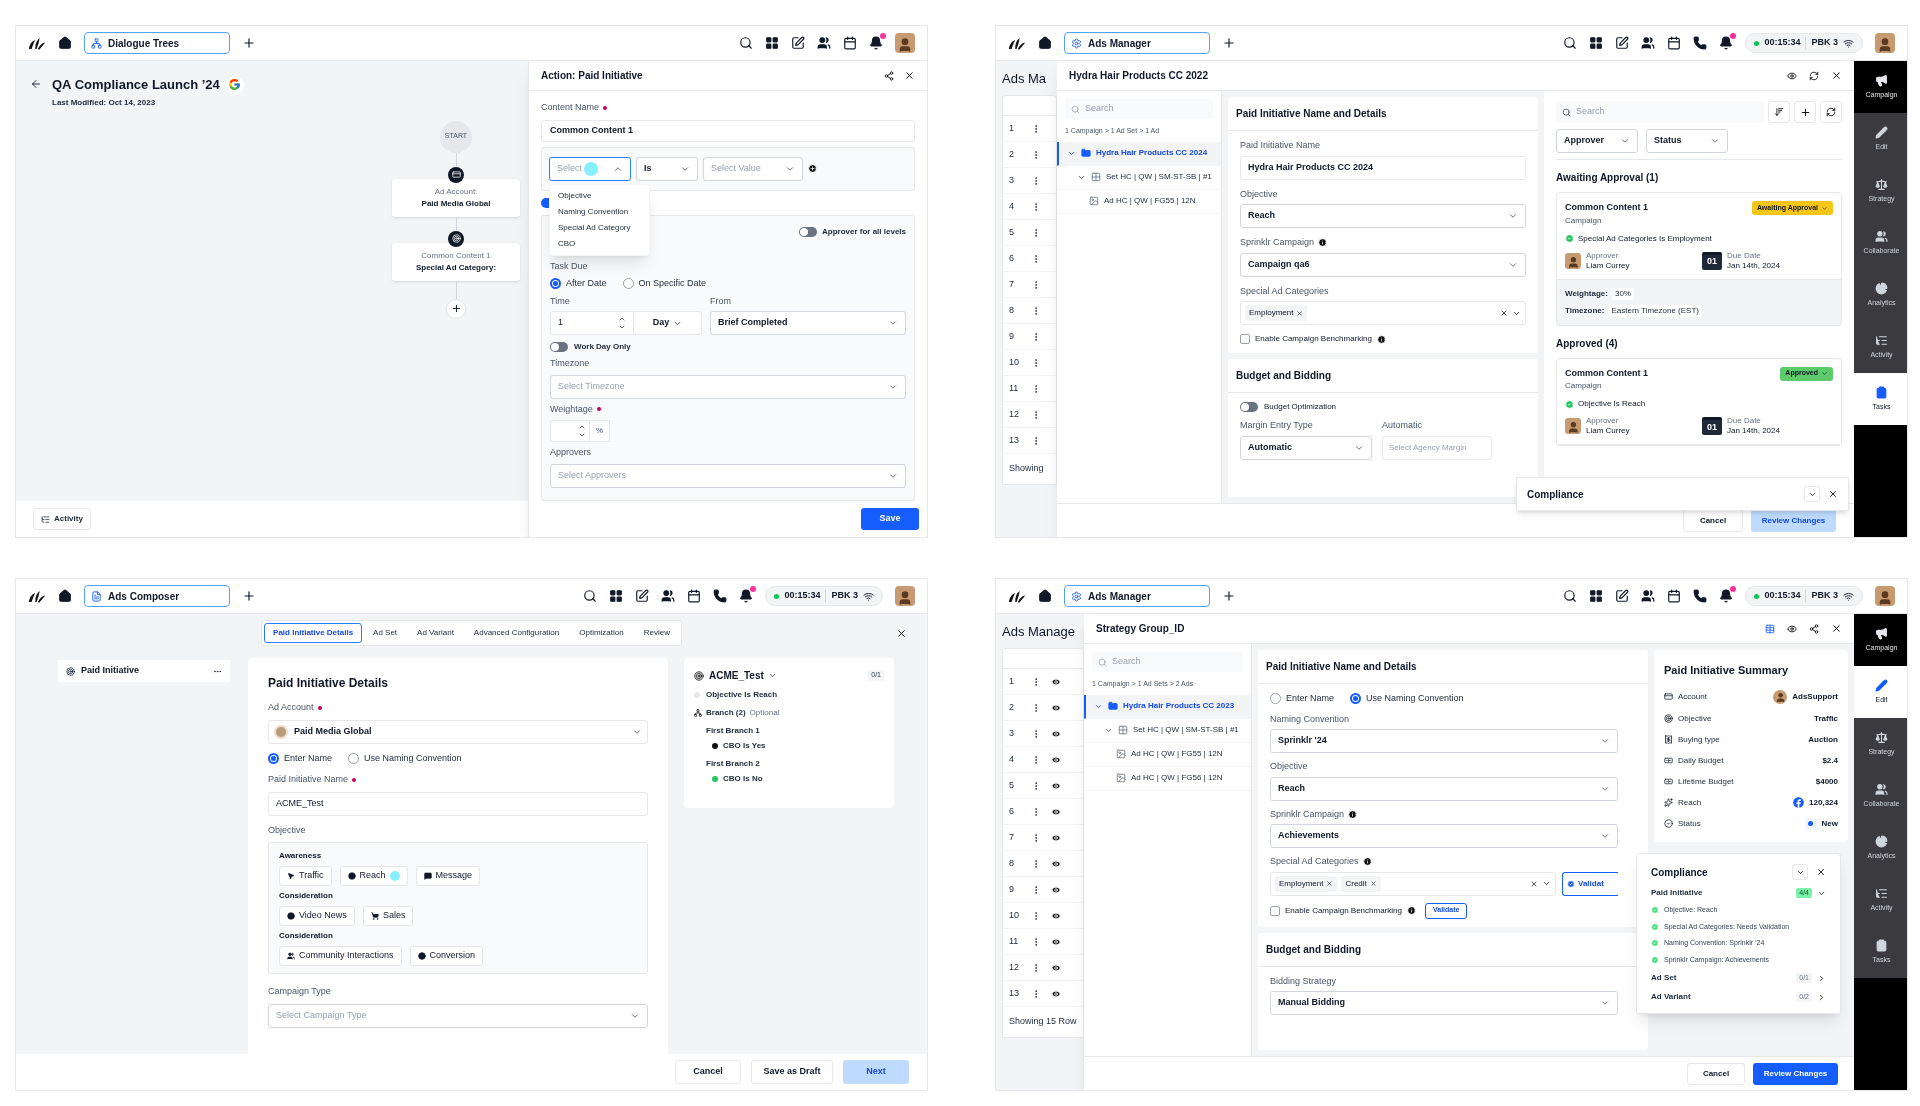 Image resolution: width=1920 pixels, height=1106 pixels. What do you see at coordinates (388, 916) in the screenshot?
I see `choice-chip: Sales` at bounding box center [388, 916].